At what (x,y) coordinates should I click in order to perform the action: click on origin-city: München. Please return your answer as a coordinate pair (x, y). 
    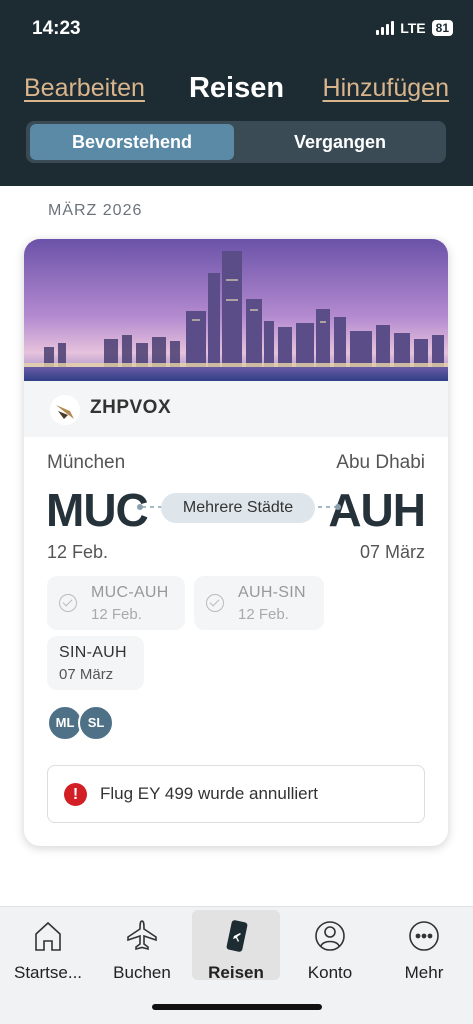
    Looking at the image, I should click on (86, 462).